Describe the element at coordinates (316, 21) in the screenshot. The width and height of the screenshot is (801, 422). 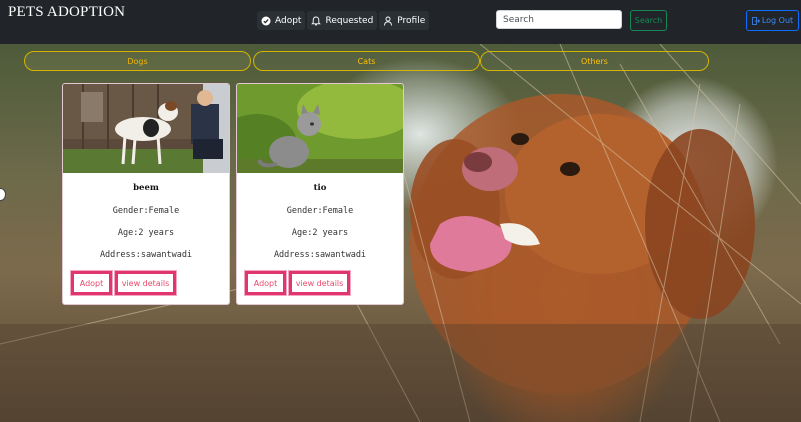
I see `bell-icon` at that location.